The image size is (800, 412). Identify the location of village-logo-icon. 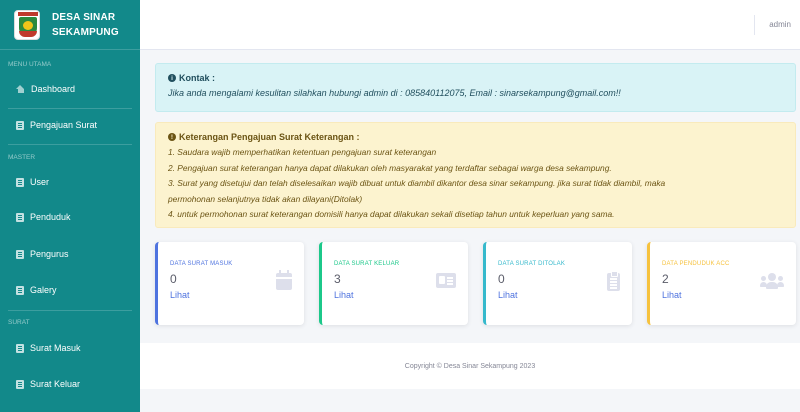
(27, 24).